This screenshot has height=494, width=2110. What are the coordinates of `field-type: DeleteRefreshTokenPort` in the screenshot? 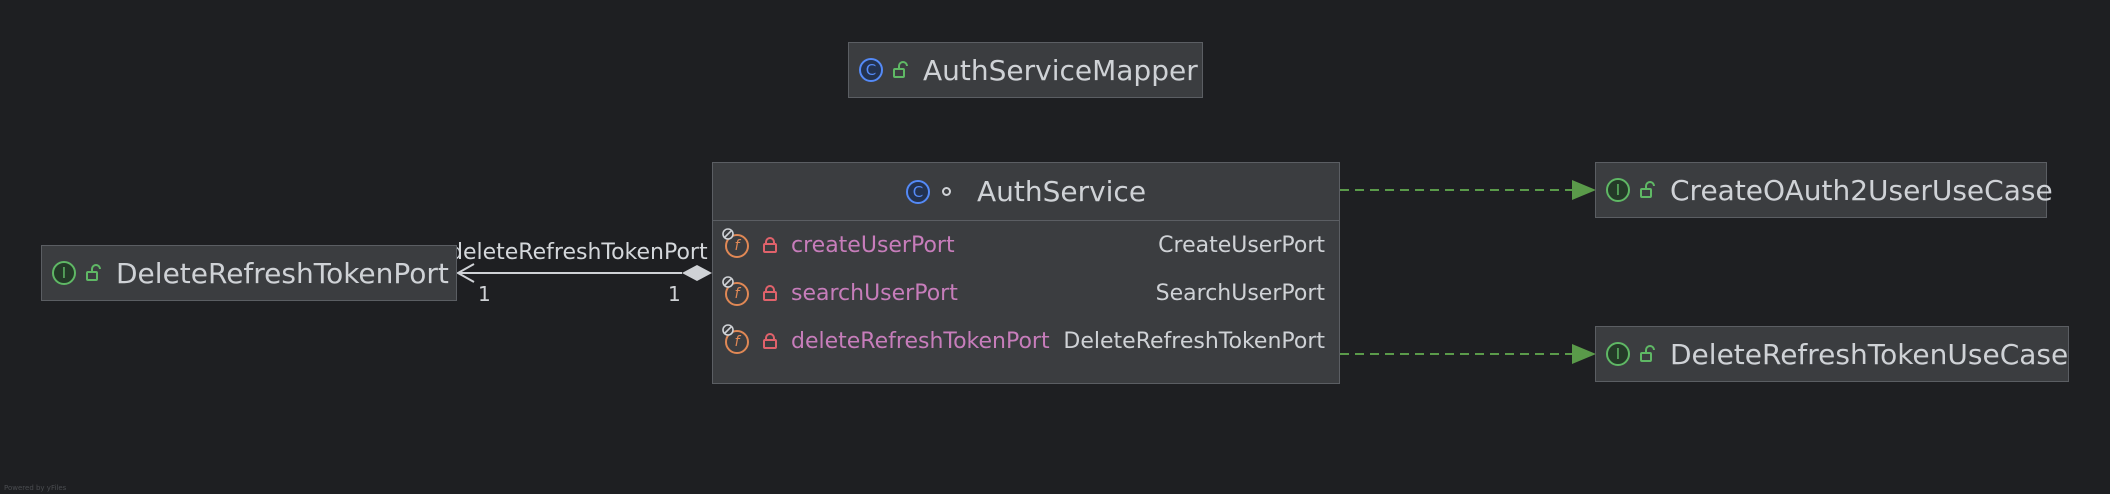 It's located at (1194, 341).